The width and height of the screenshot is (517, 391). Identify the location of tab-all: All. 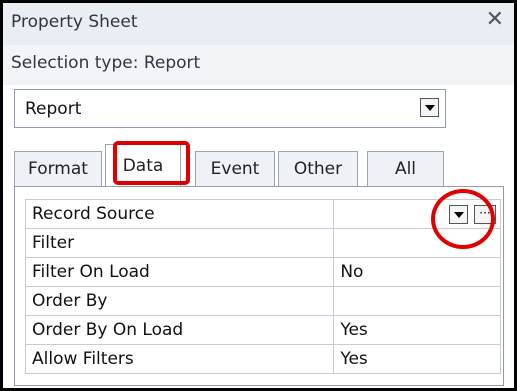
(405, 168).